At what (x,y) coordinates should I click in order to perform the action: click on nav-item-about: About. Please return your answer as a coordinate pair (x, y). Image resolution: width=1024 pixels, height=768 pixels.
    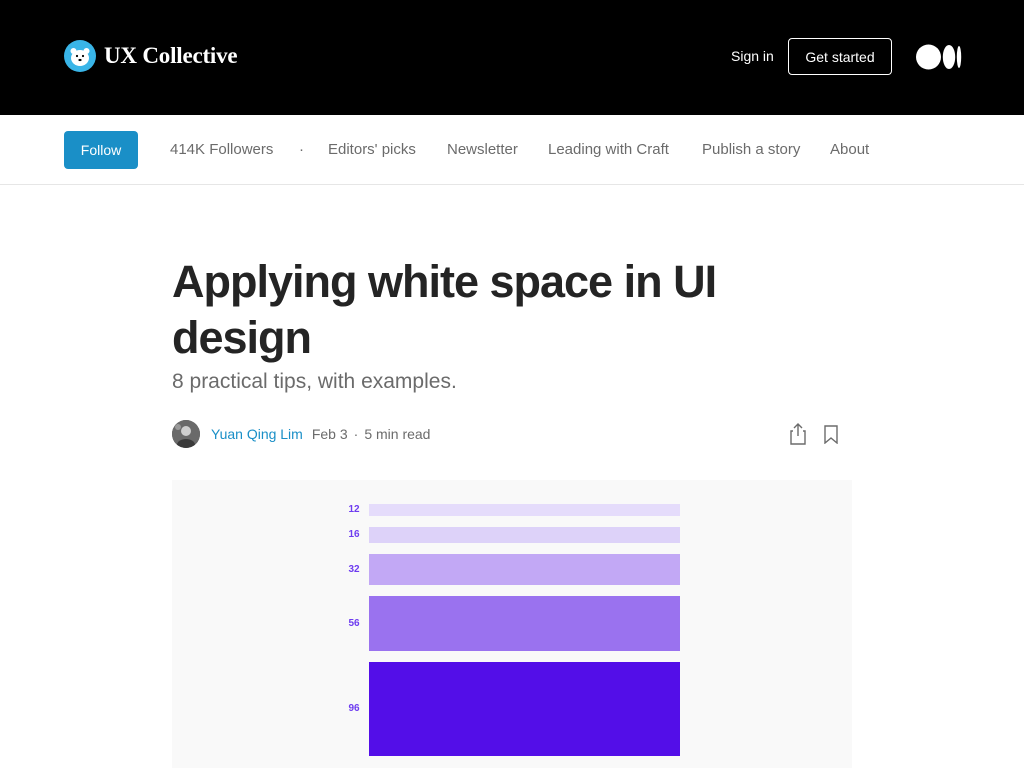
    Looking at the image, I should click on (849, 149).